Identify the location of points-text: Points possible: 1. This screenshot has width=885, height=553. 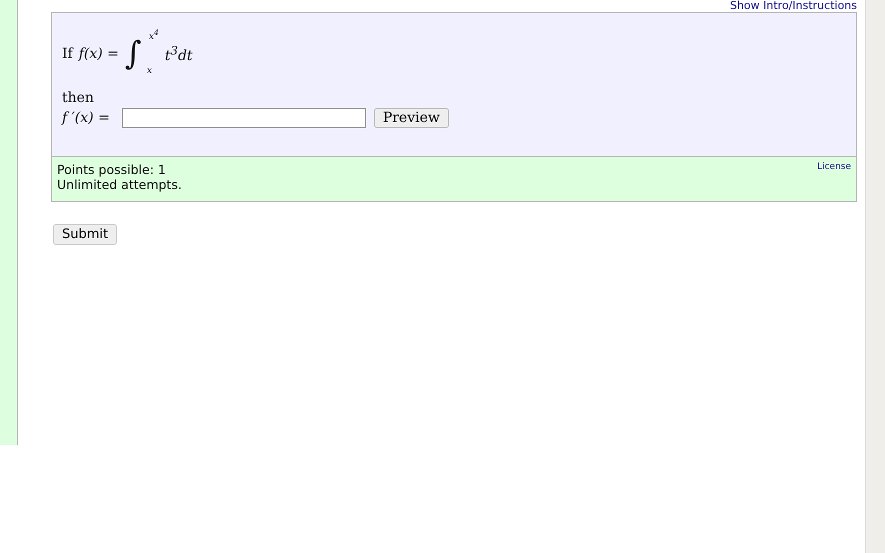
(112, 169).